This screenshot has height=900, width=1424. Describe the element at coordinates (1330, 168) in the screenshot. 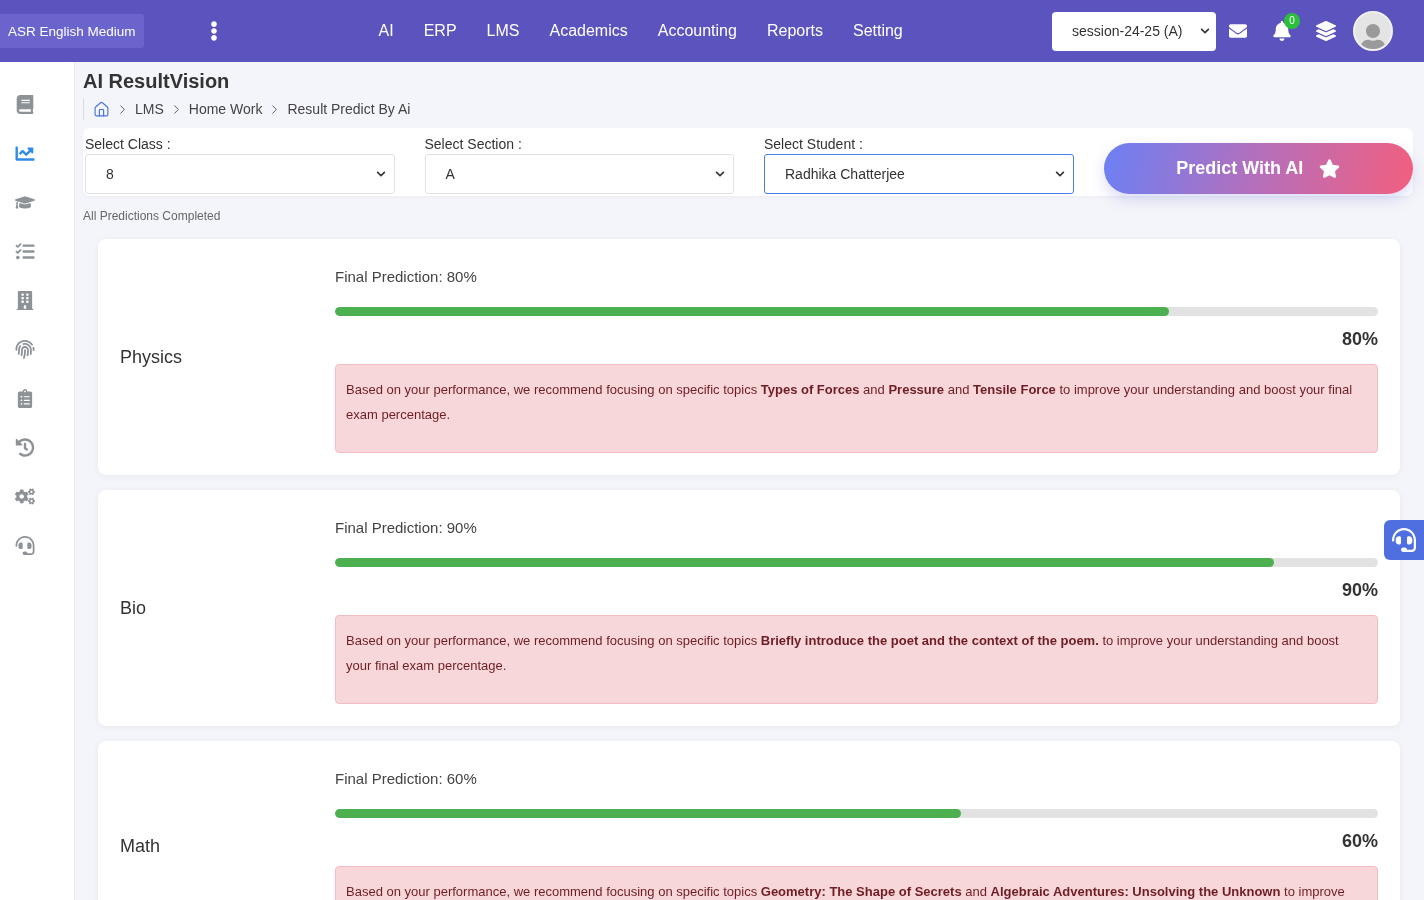

I see `star-icon` at that location.